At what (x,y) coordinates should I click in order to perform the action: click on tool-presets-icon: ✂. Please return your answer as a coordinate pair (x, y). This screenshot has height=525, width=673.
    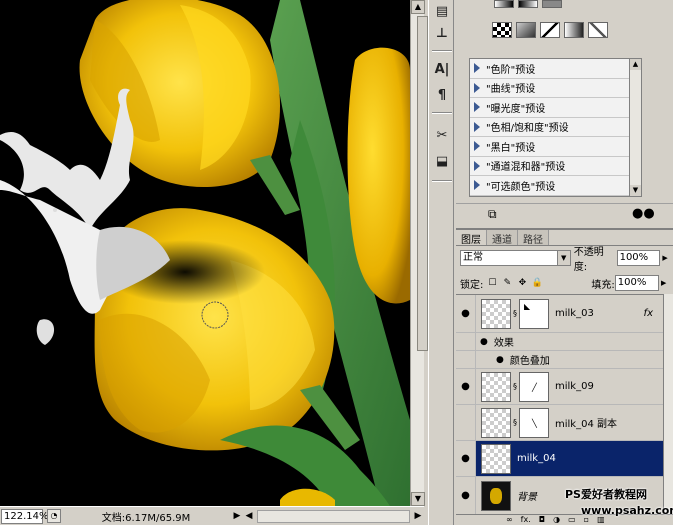
    Looking at the image, I should click on (442, 135).